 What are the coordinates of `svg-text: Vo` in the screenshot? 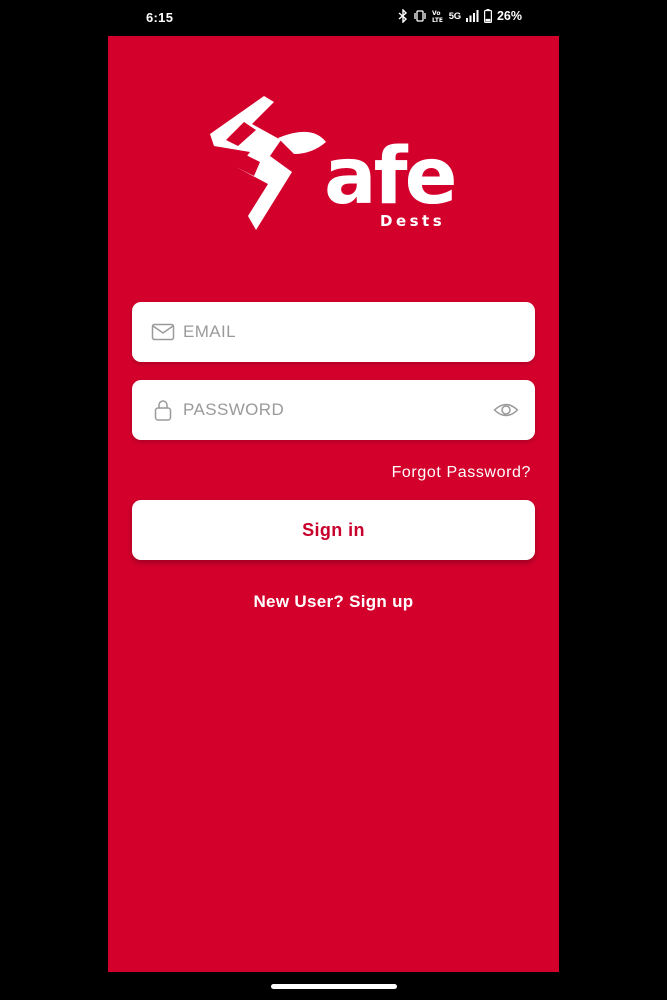 It's located at (436, 13).